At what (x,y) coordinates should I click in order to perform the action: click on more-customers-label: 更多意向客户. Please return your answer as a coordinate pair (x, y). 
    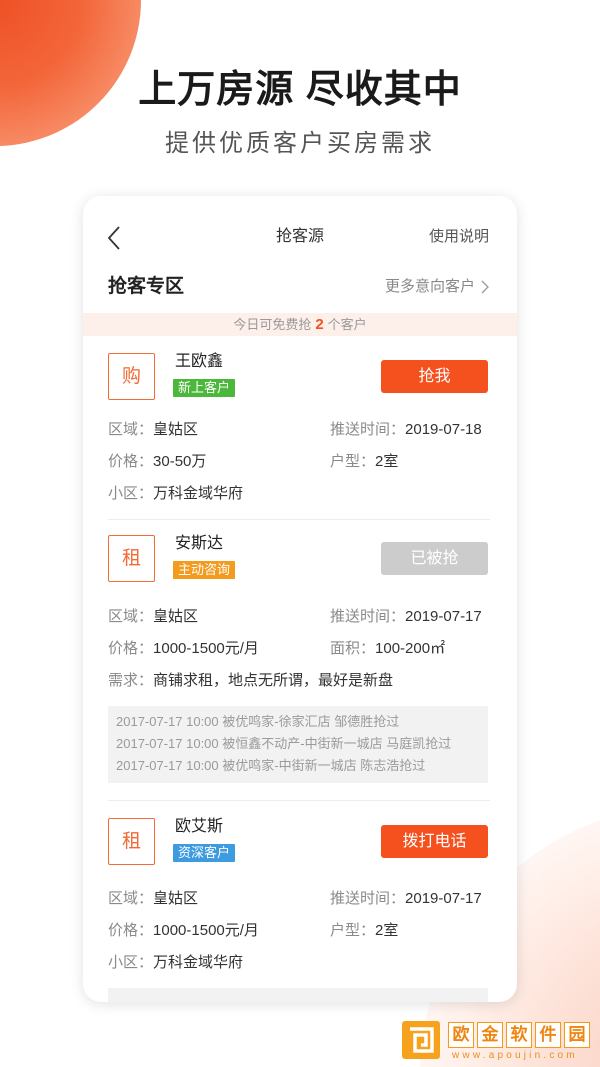
    Looking at the image, I should click on (429, 286).